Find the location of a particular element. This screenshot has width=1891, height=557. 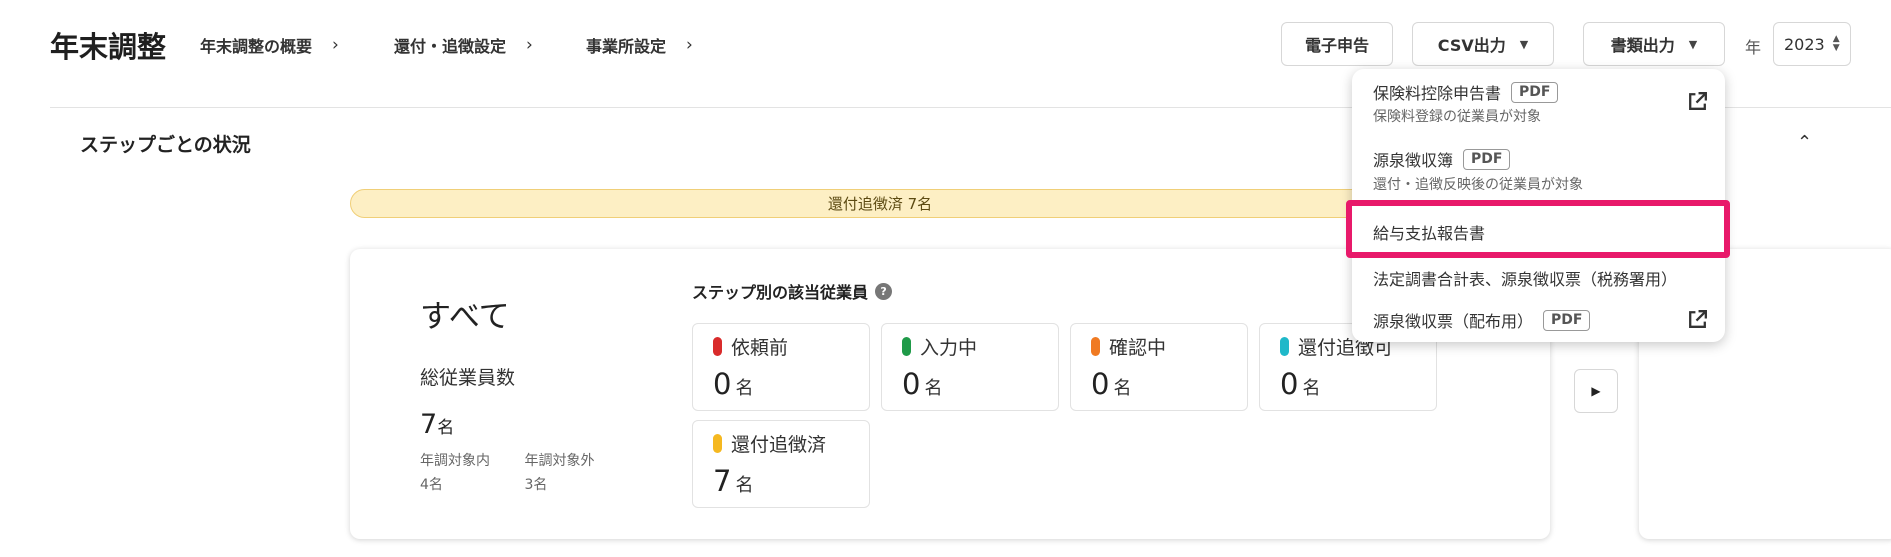

year-select: 2023 ▲ ▼ is located at coordinates (1812, 44).